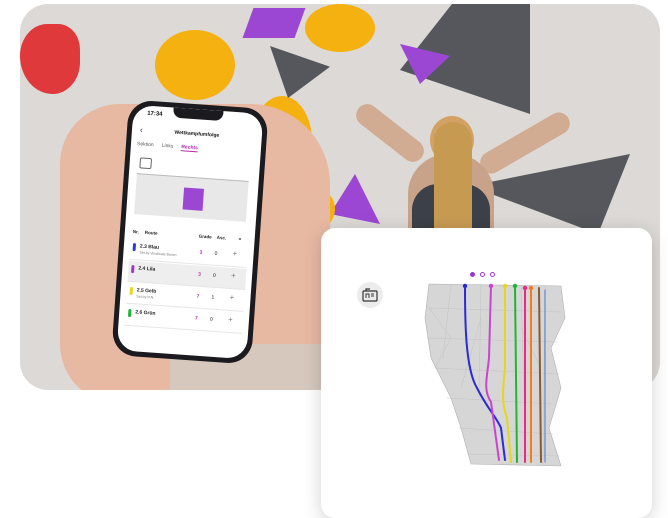 The image size is (668, 518). Describe the element at coordinates (189, 148) in the screenshot. I see `tab-rechts: Rechts` at that location.